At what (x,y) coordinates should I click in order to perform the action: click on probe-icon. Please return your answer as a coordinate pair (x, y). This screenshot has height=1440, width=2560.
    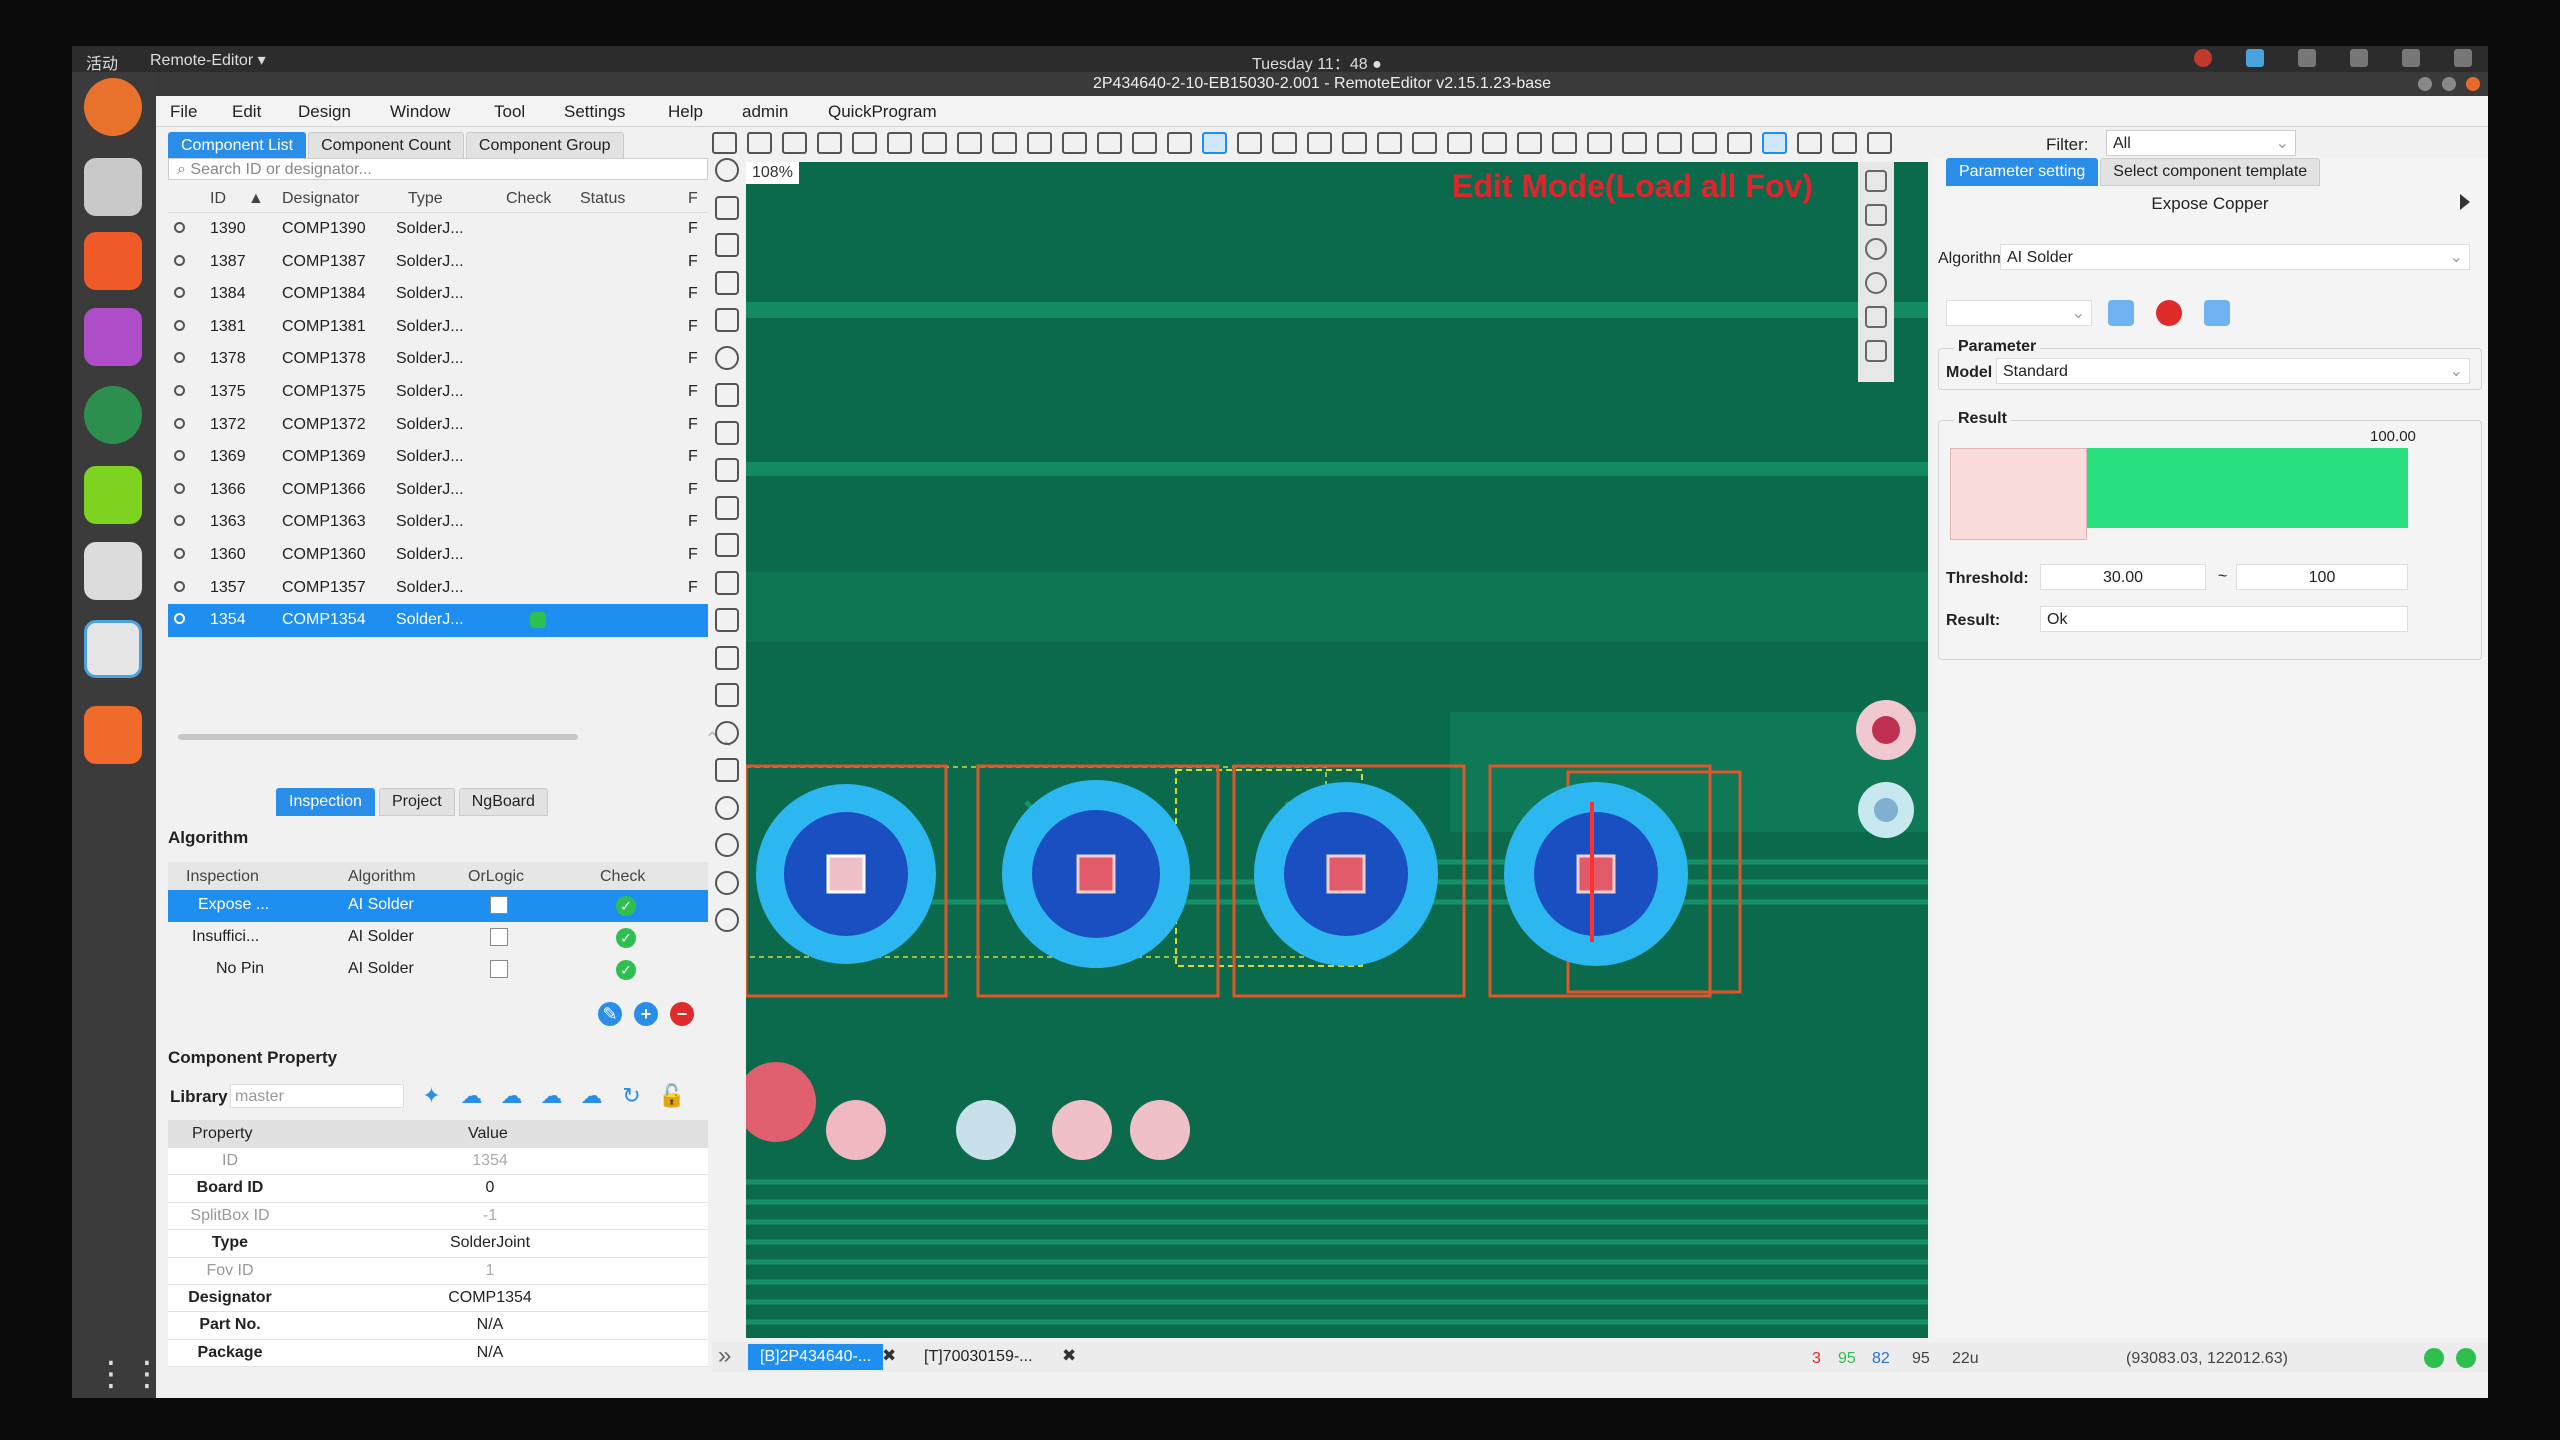
    Looking at the image, I should click on (1494, 143).